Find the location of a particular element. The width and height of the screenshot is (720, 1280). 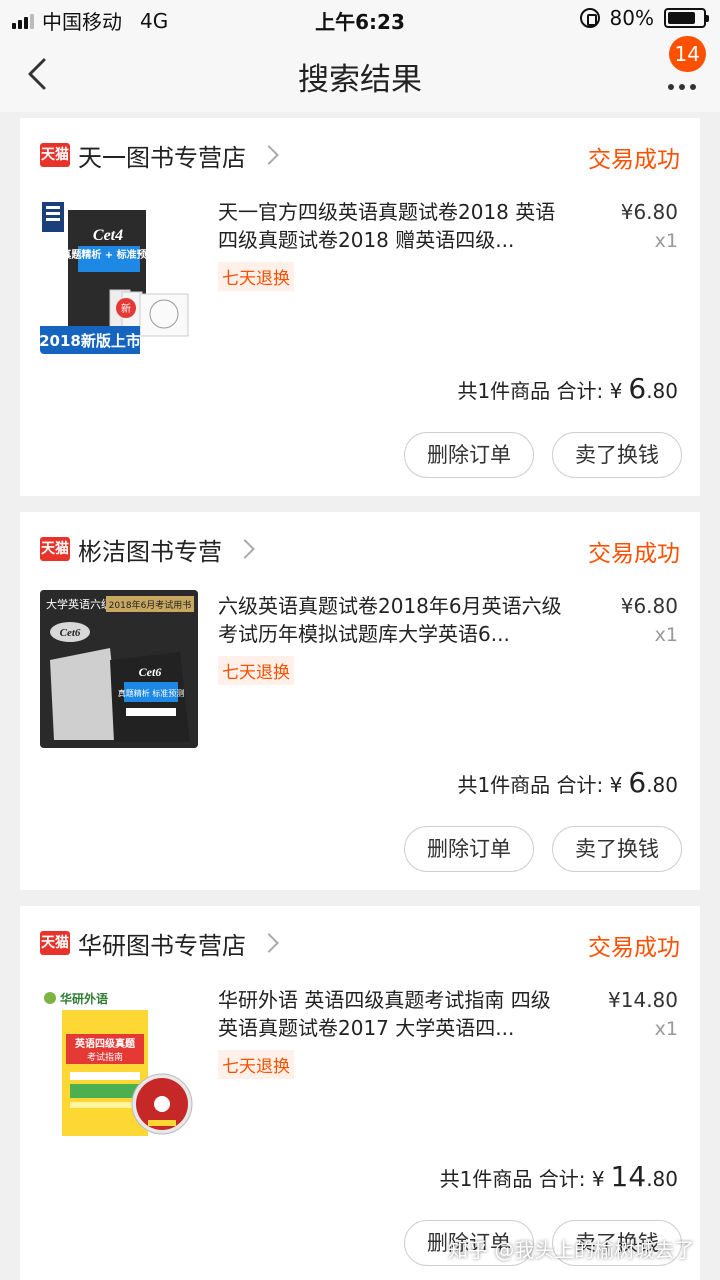

more-icon is located at coordinates (682, 87).